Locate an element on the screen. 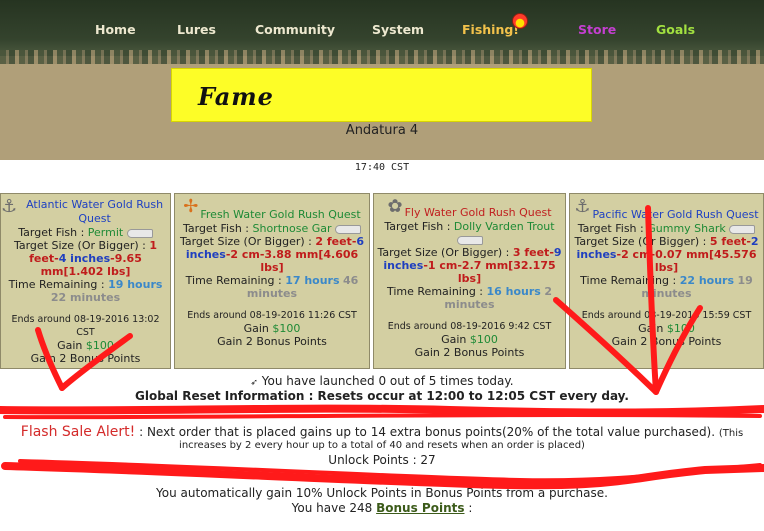 The image size is (764, 531). nav-store: Store is located at coordinates (597, 29).